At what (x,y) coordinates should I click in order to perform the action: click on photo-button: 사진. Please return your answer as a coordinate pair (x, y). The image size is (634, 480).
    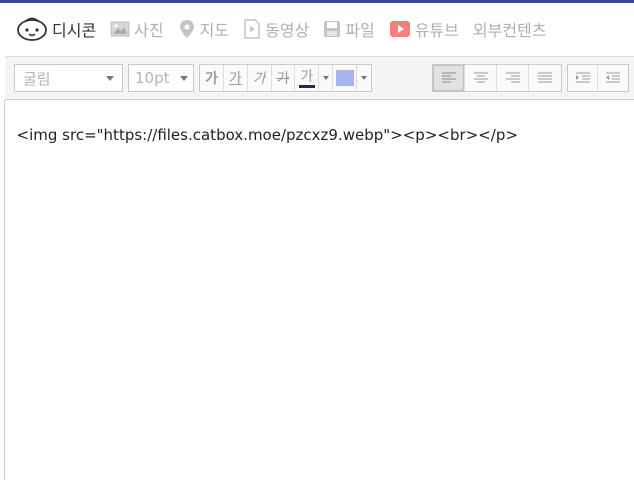
    Looking at the image, I should click on (137, 29).